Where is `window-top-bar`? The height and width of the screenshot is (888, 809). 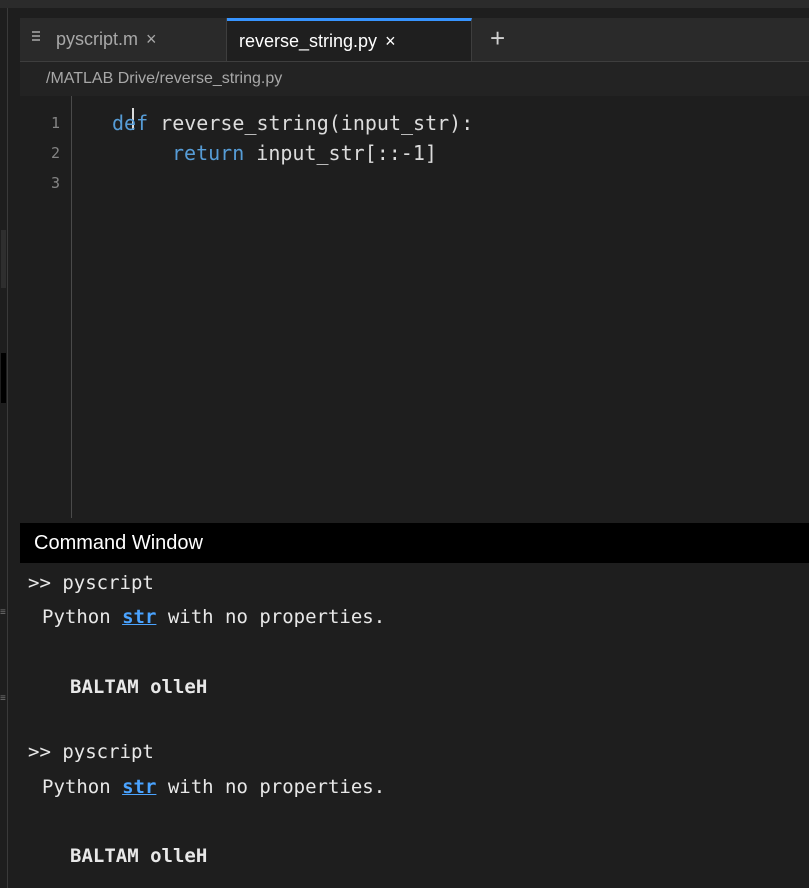 window-top-bar is located at coordinates (404, 4).